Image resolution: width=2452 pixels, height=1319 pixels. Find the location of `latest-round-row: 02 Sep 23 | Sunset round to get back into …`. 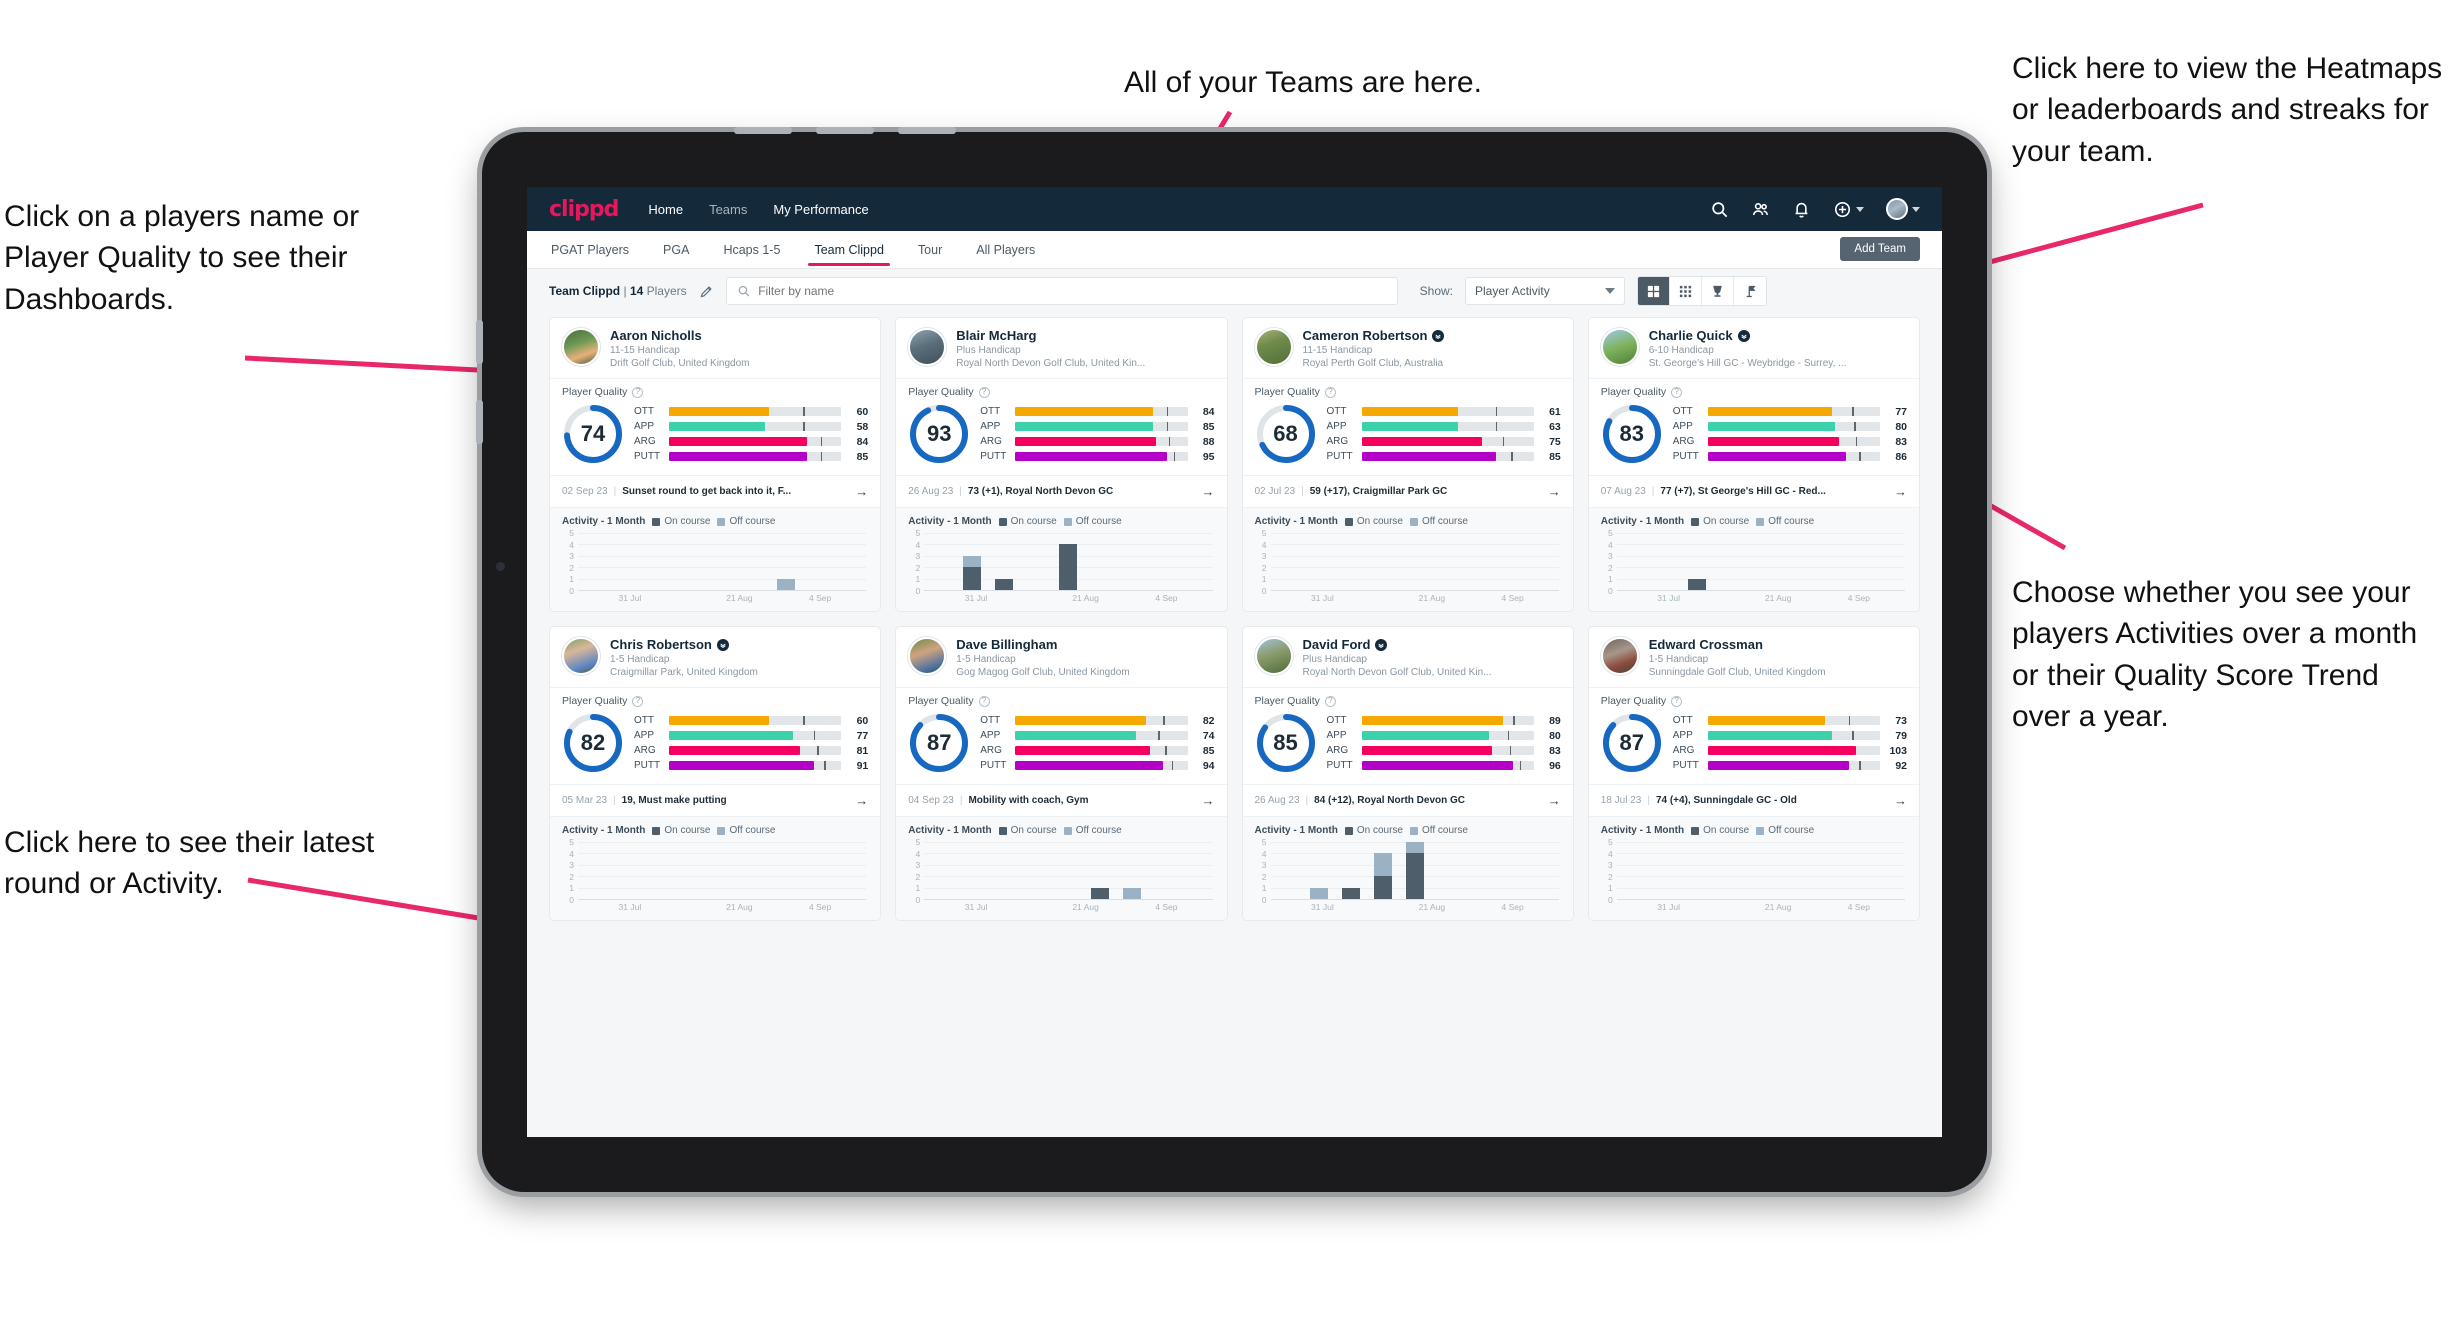

latest-round-row: 02 Sep 23 | Sunset round to get back into … is located at coordinates (715, 491).